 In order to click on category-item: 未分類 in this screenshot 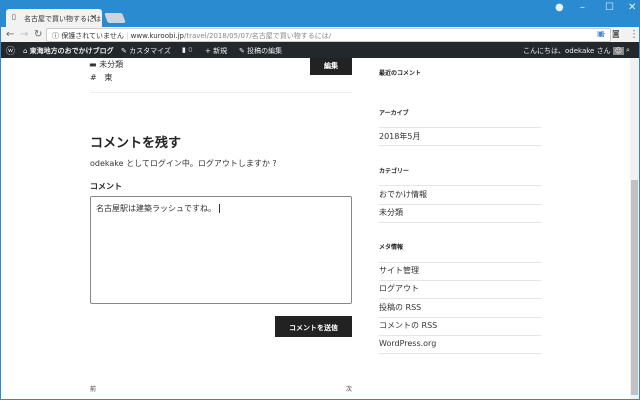, I will do `click(391, 212)`.